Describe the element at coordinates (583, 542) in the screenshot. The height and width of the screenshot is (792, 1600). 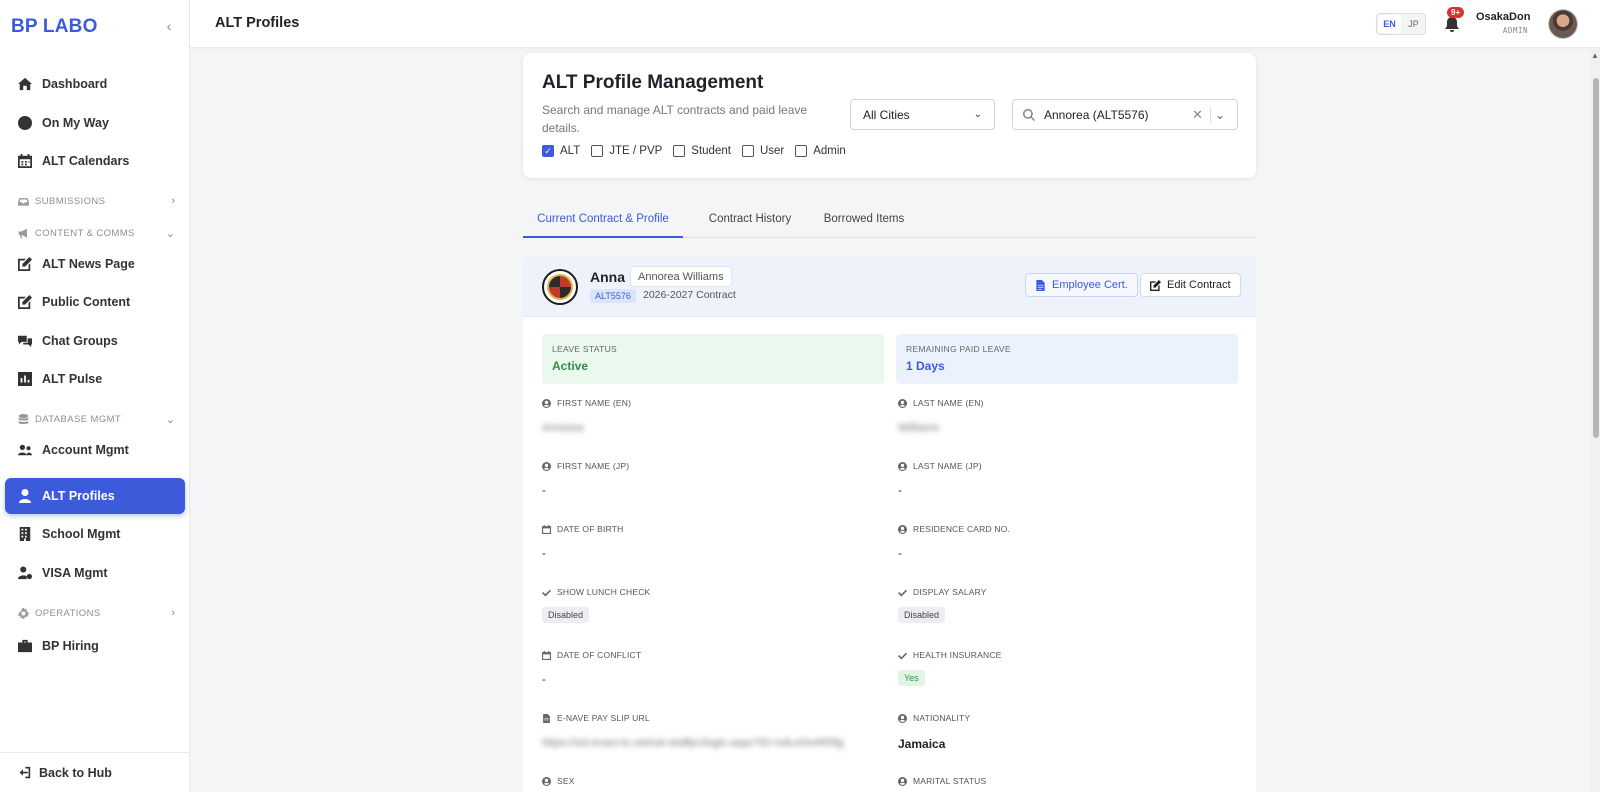
I see `field-date-of-birth: DATE OF BIRTH -` at that location.